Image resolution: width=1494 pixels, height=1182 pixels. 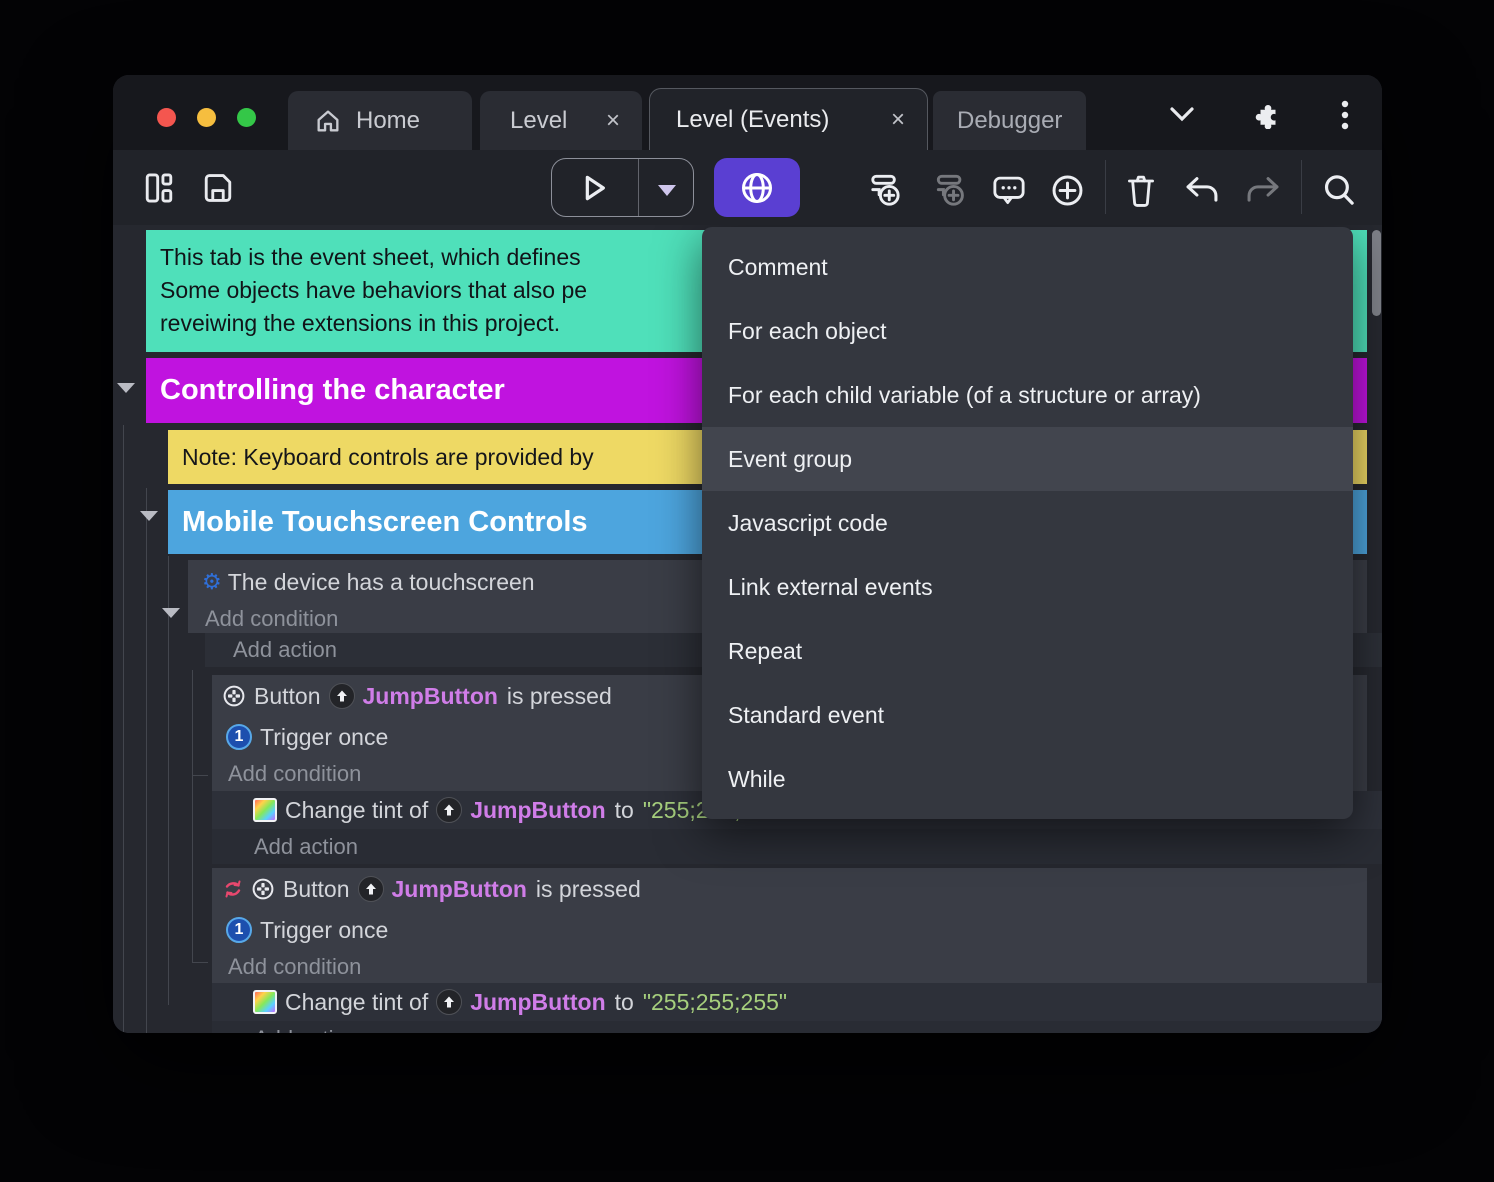 What do you see at coordinates (233, 889) in the screenshot?
I see `inverted-arrows-icon` at bounding box center [233, 889].